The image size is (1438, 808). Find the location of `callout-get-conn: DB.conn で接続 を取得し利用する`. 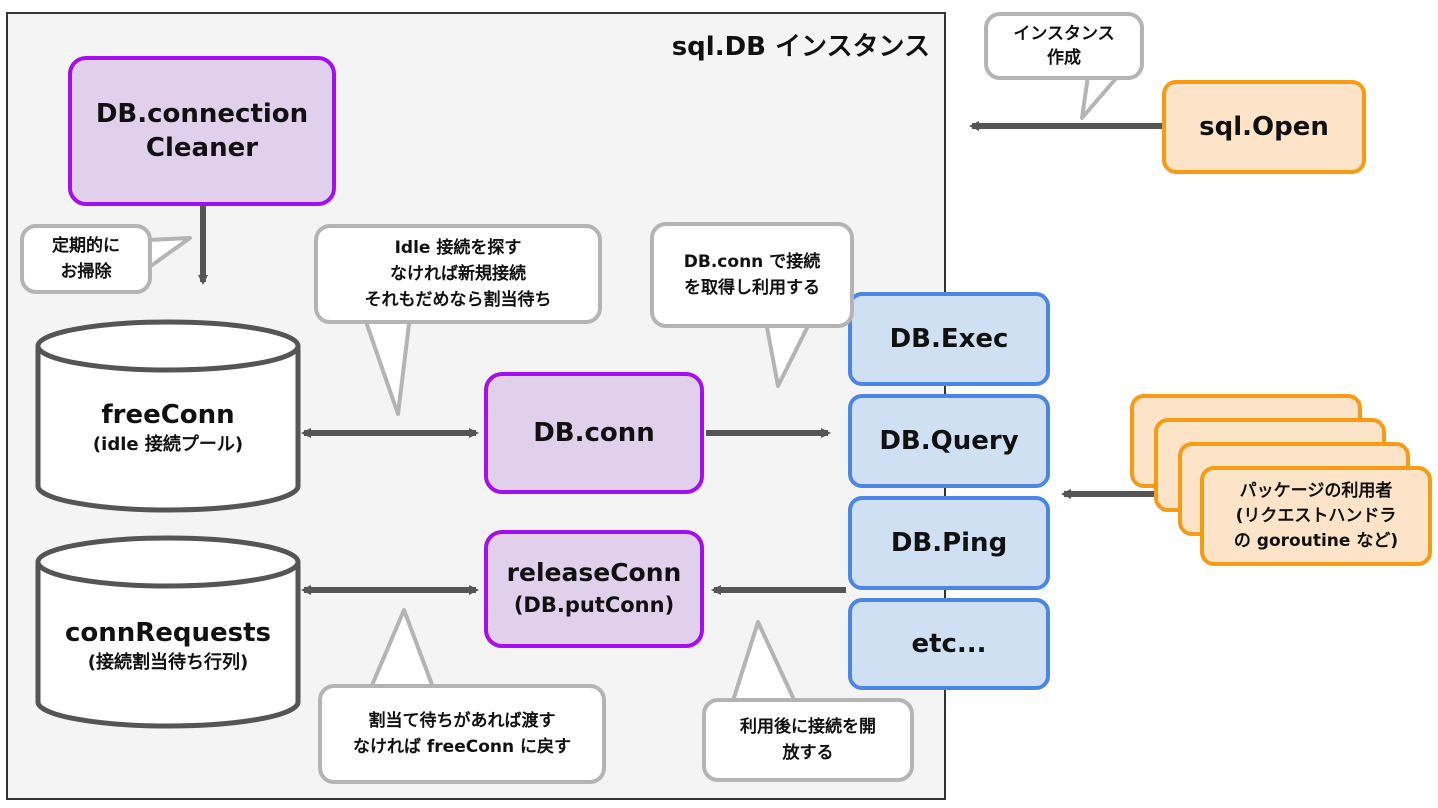

callout-get-conn: DB.conn で接続 を取得し利用する is located at coordinates (752, 275).